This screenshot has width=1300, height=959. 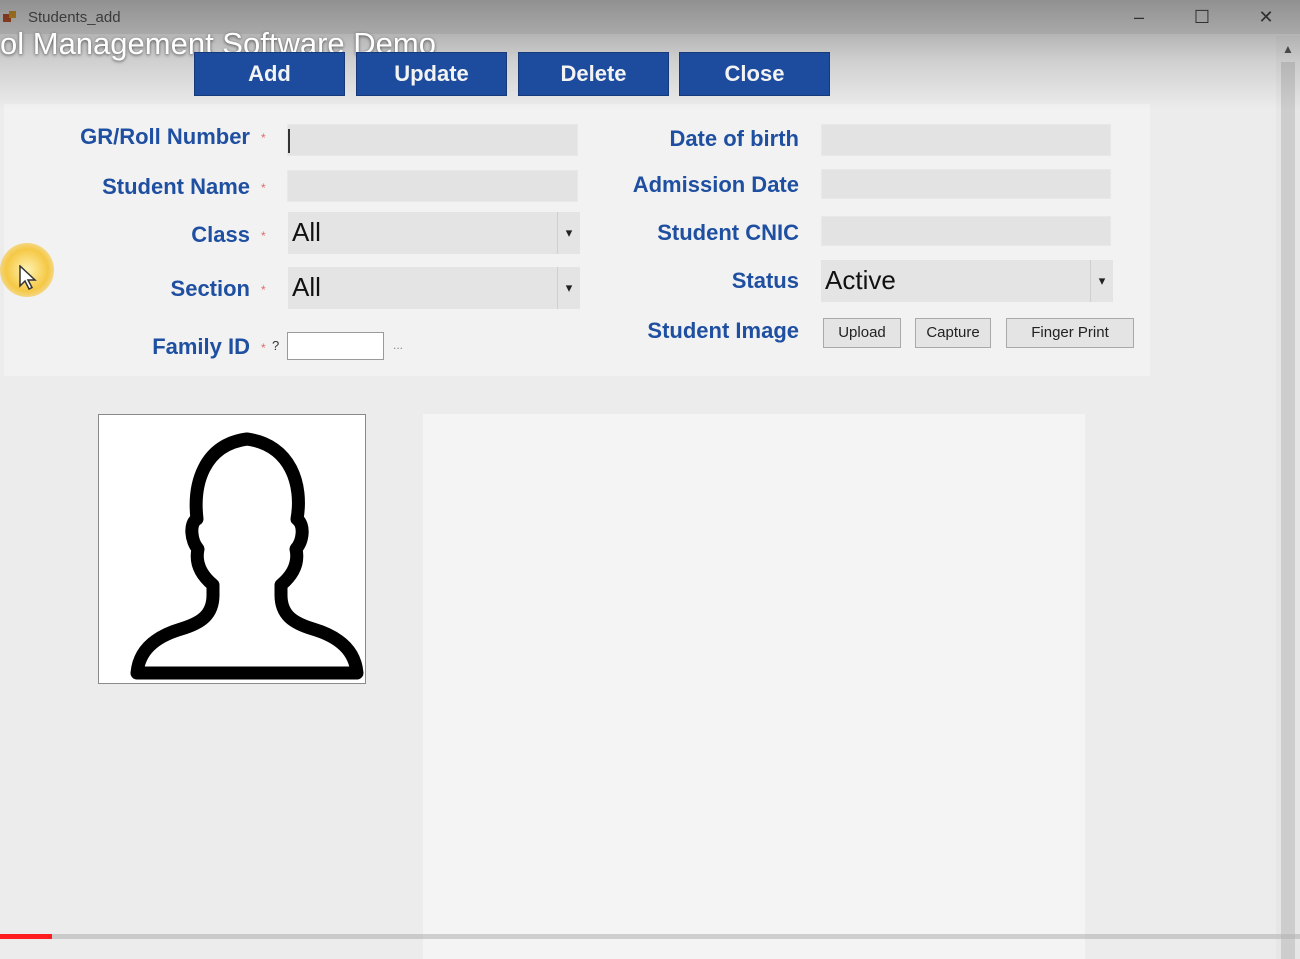 I want to click on minimize-button: –, so click(x=1139, y=17).